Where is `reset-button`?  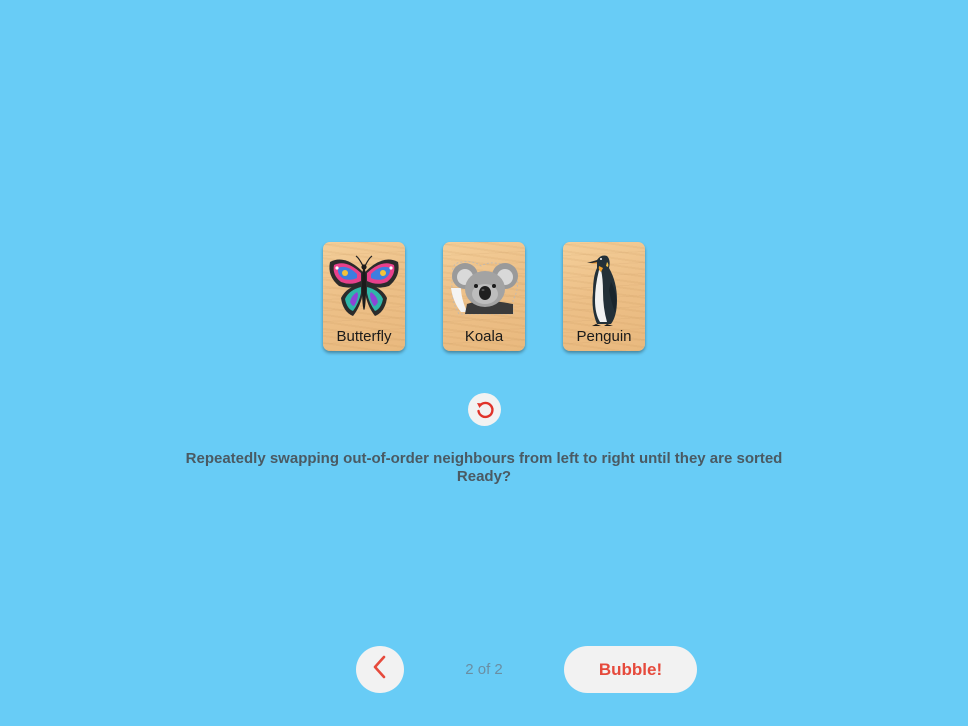
reset-button is located at coordinates (484, 409).